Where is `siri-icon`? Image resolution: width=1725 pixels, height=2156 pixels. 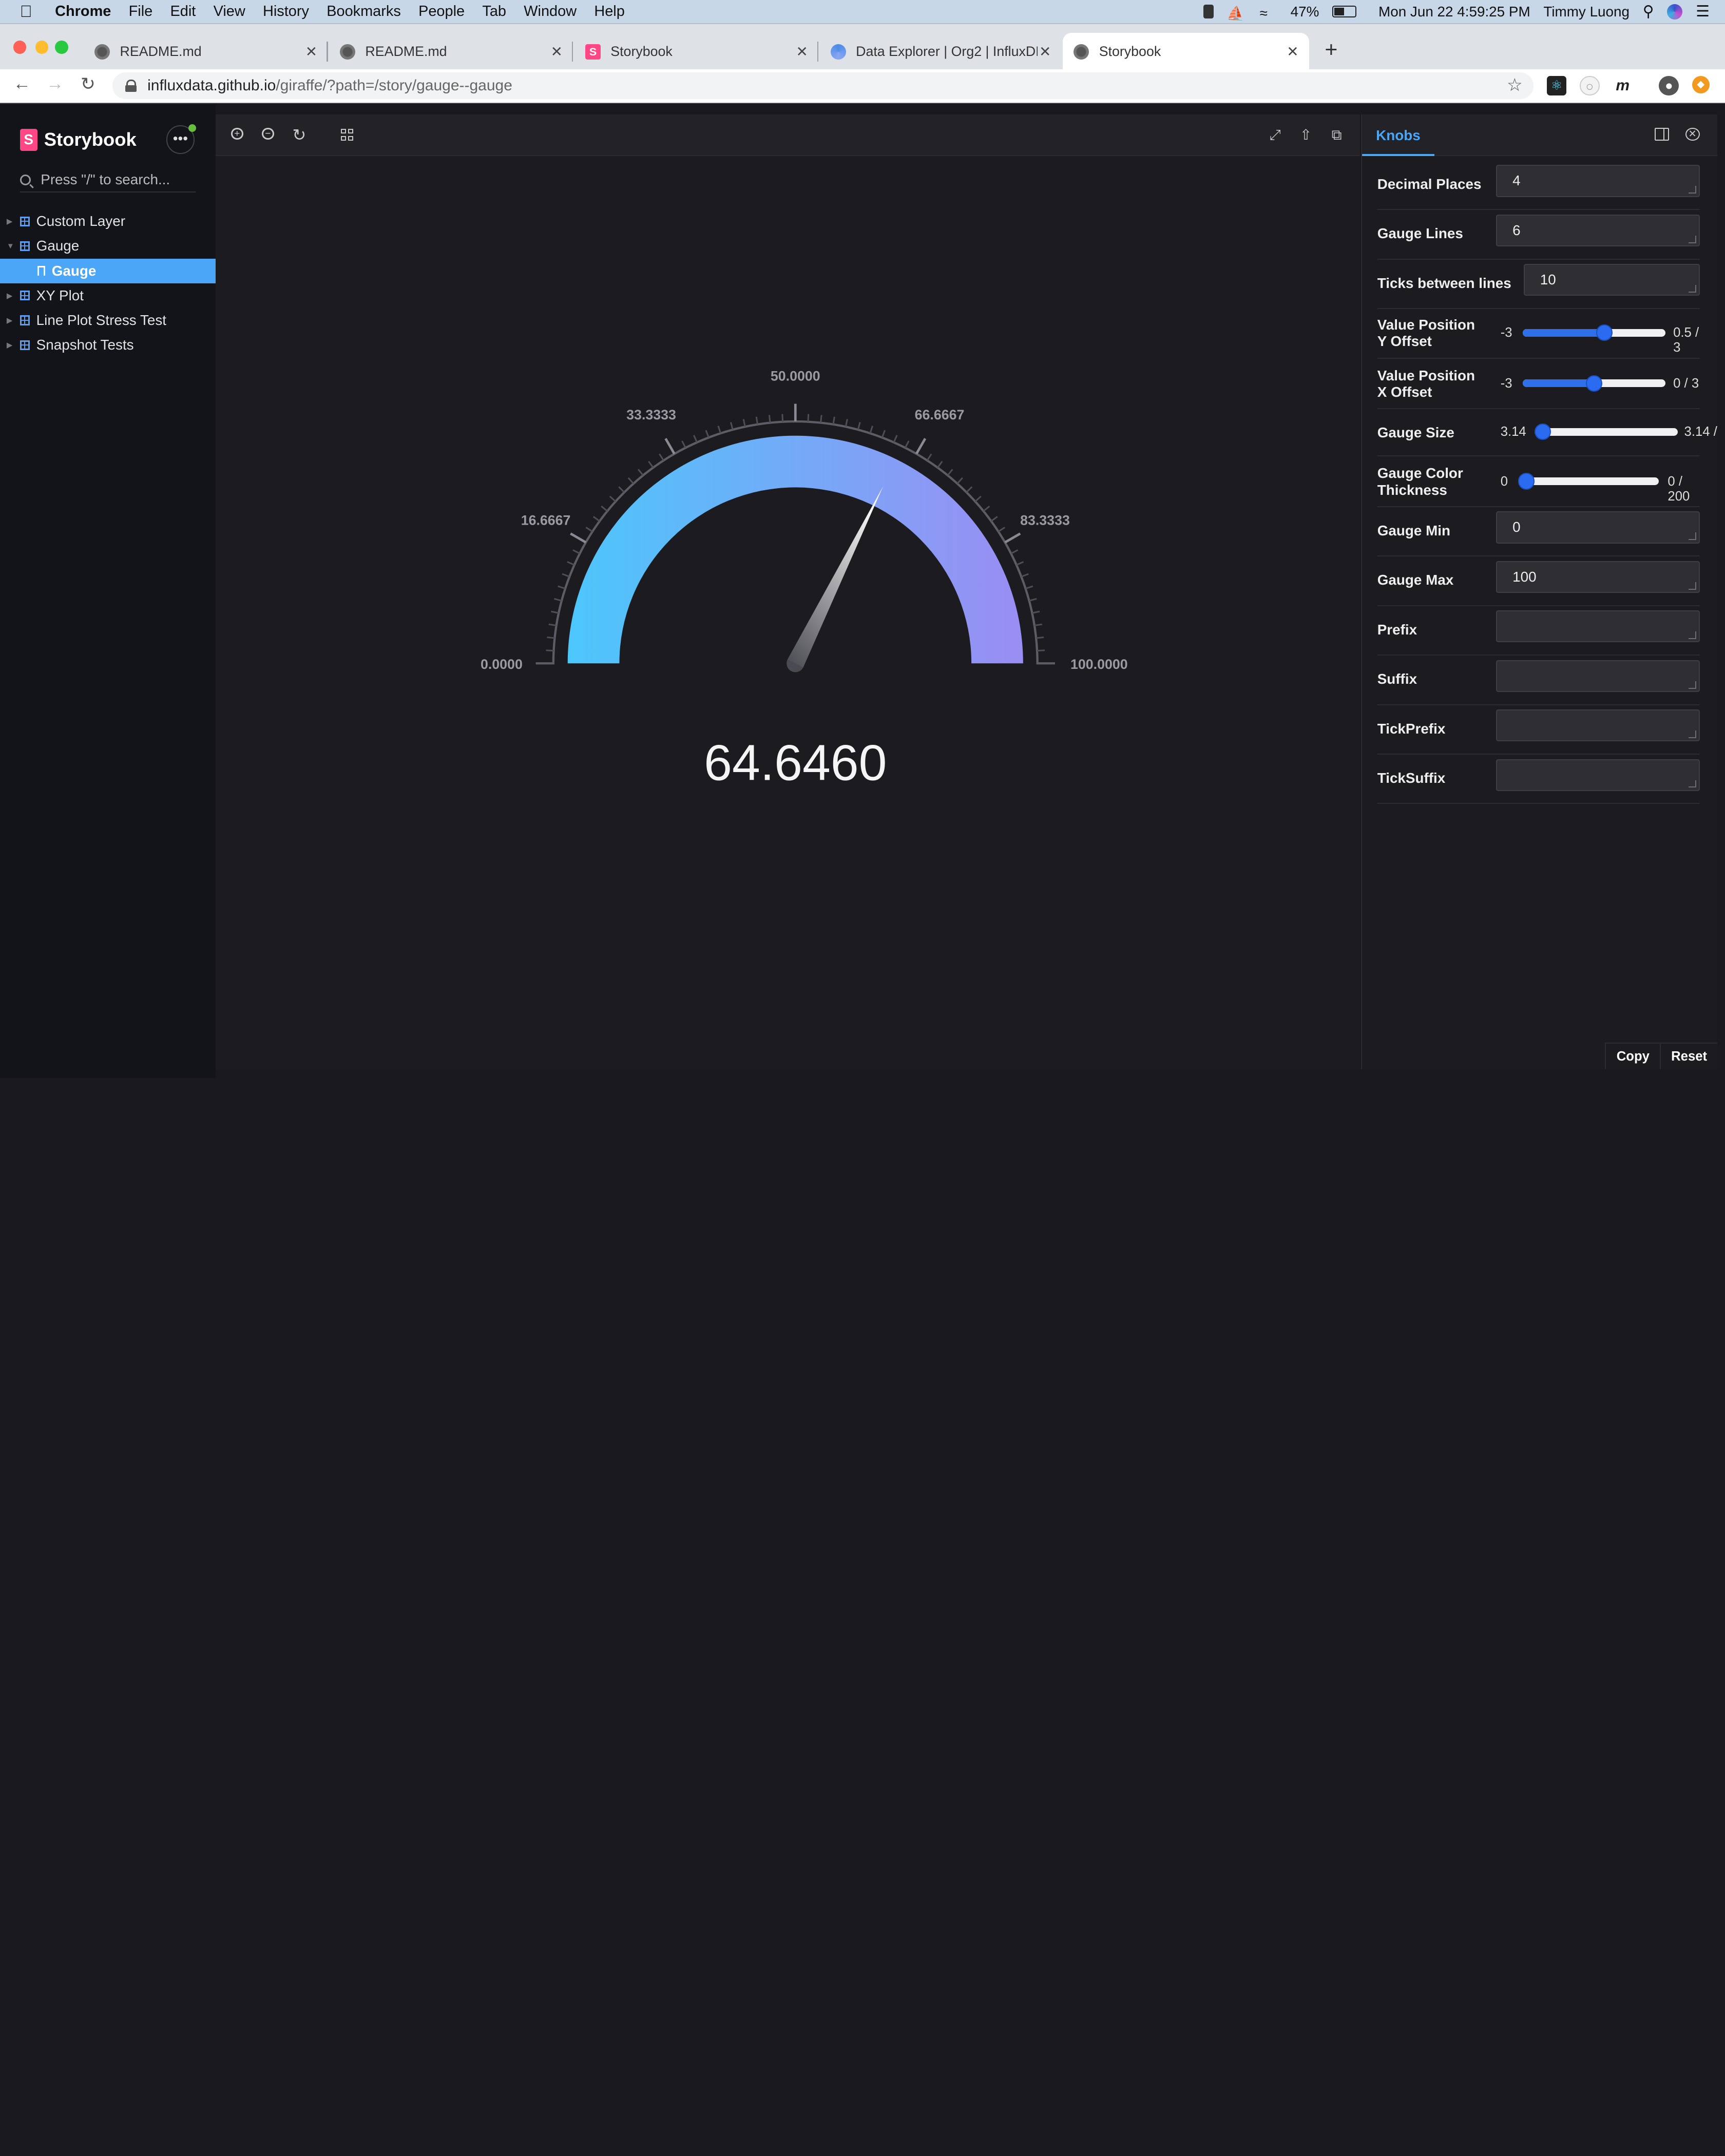
siri-icon is located at coordinates (1675, 12).